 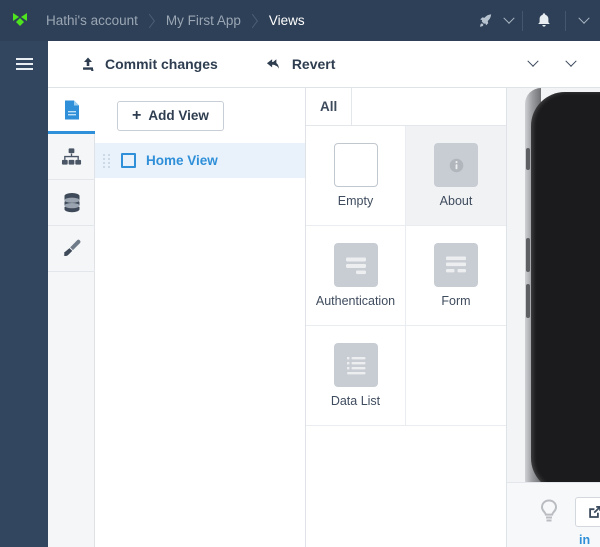 I want to click on list-item: Home View, so click(x=200, y=160).